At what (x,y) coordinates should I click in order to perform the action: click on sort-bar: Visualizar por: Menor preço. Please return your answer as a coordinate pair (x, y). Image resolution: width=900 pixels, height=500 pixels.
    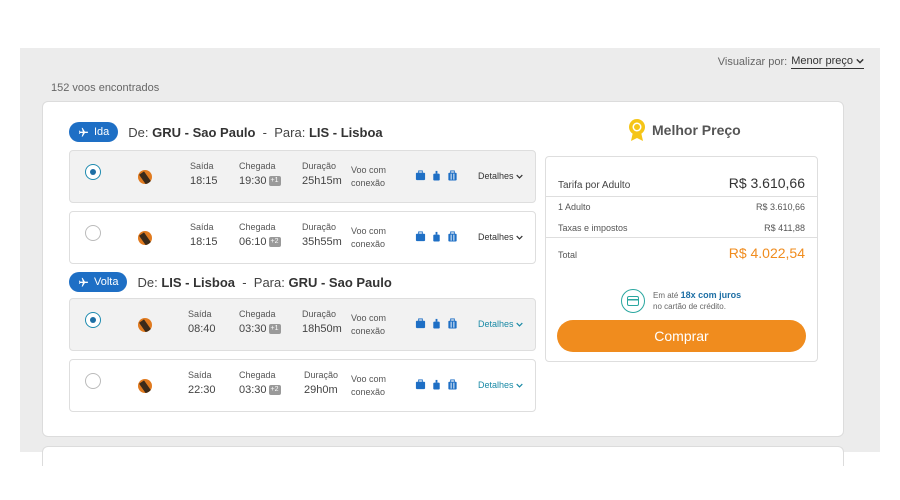
    Looking at the image, I should click on (791, 62).